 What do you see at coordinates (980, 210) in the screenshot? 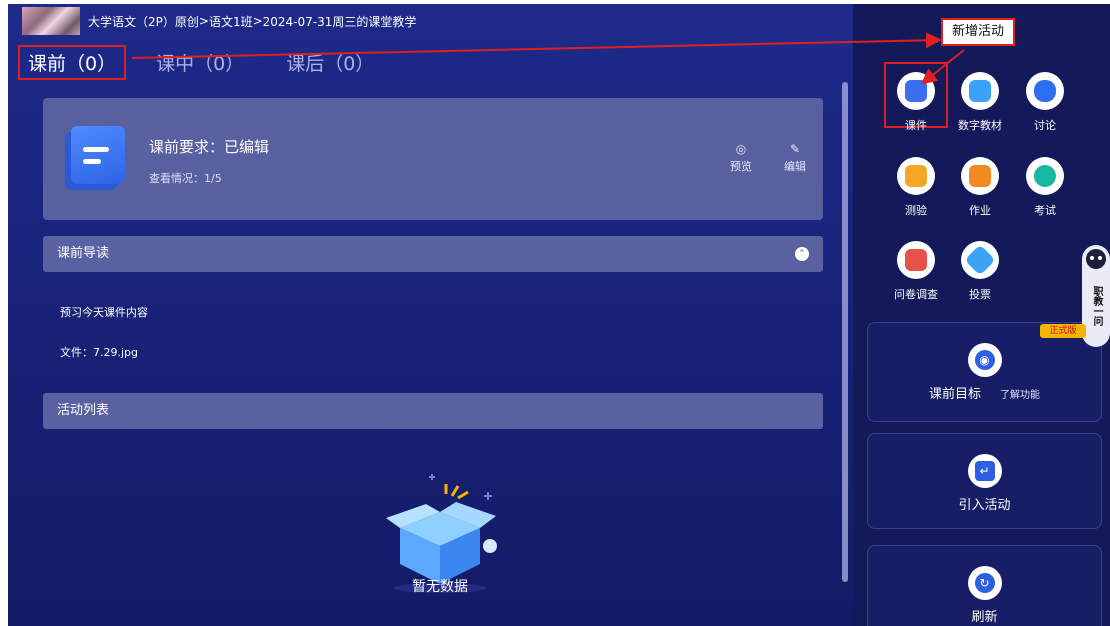
I see `tool-label: 作业` at bounding box center [980, 210].